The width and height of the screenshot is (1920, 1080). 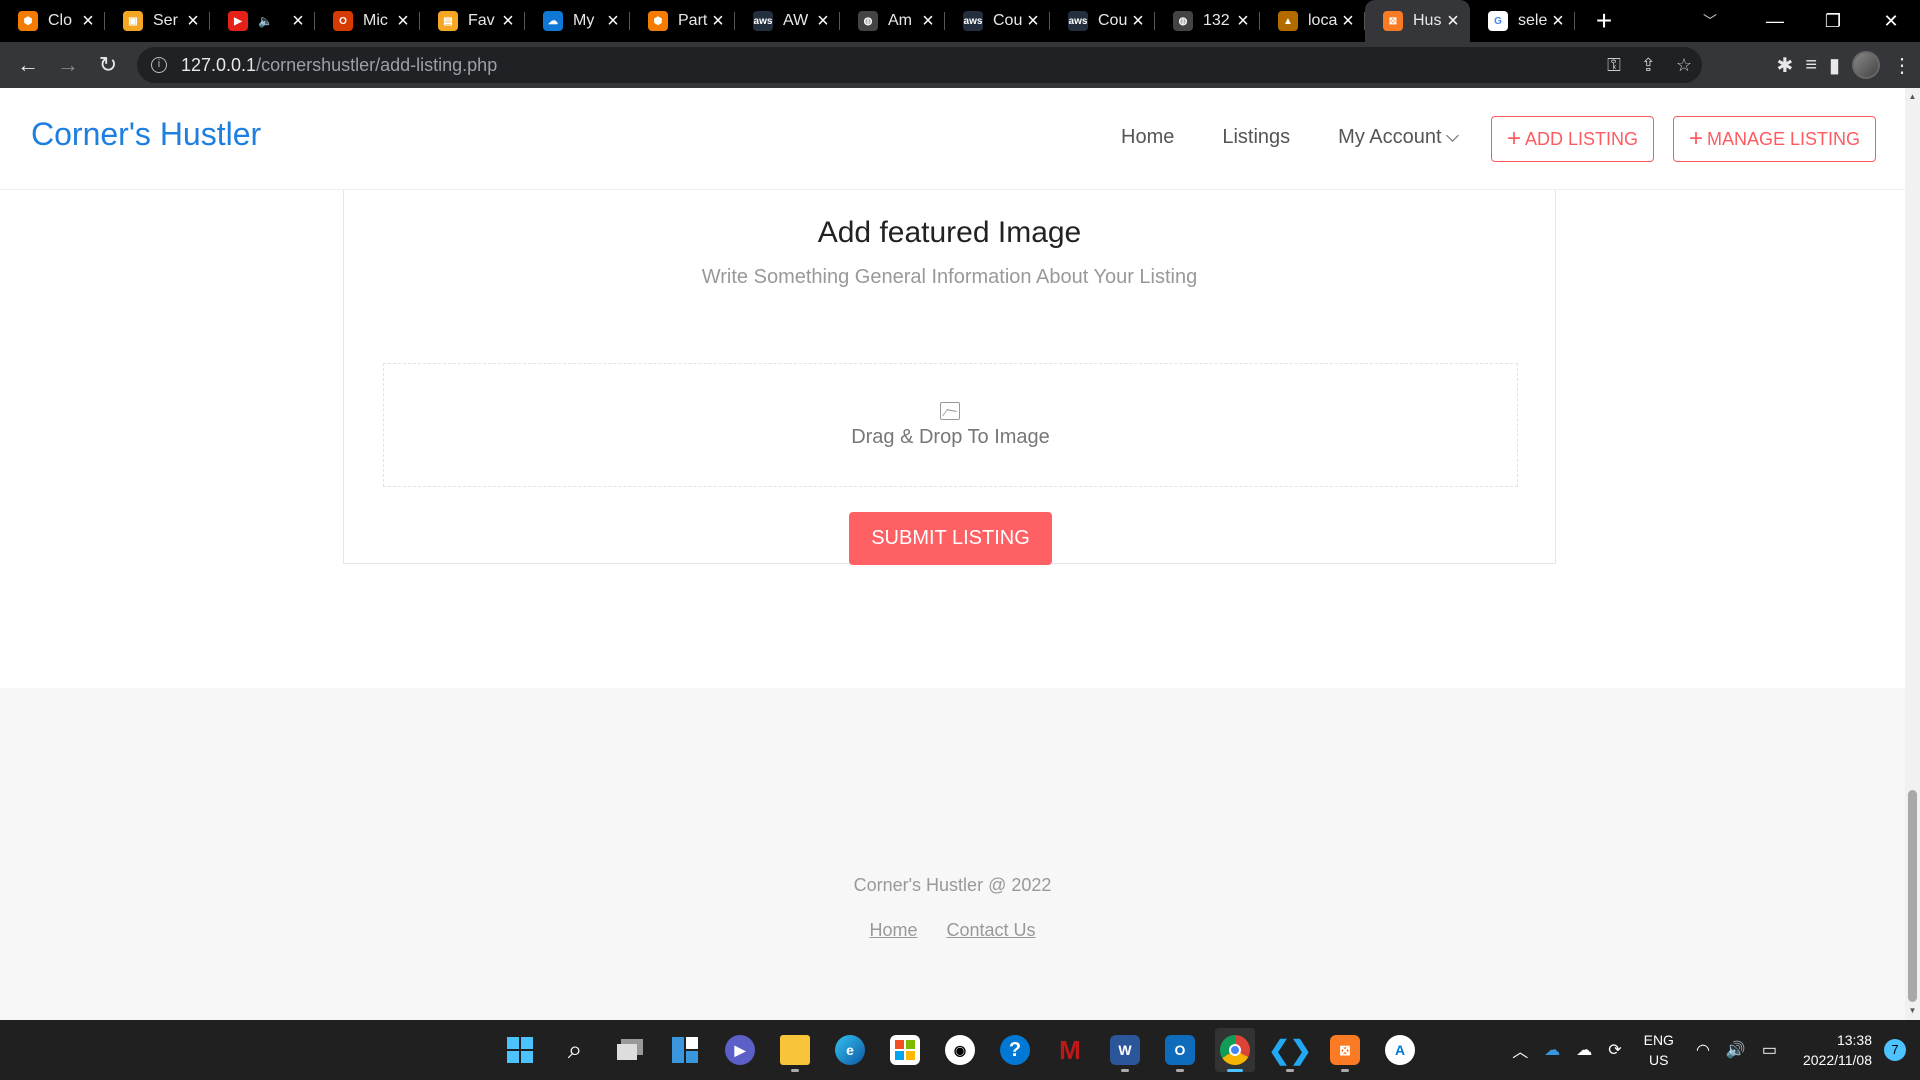 I want to click on manage-listing-button: + MANAGE LISTING, so click(x=1775, y=139).